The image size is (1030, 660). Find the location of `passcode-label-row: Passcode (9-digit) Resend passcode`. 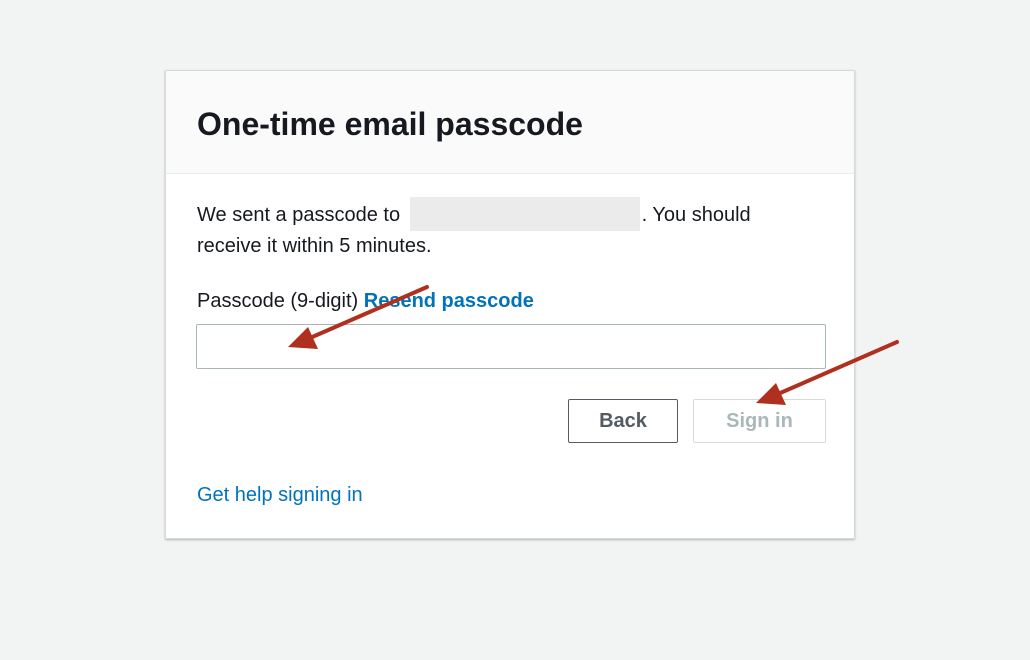

passcode-label-row: Passcode (9-digit) Resend passcode is located at coordinates (365, 301).